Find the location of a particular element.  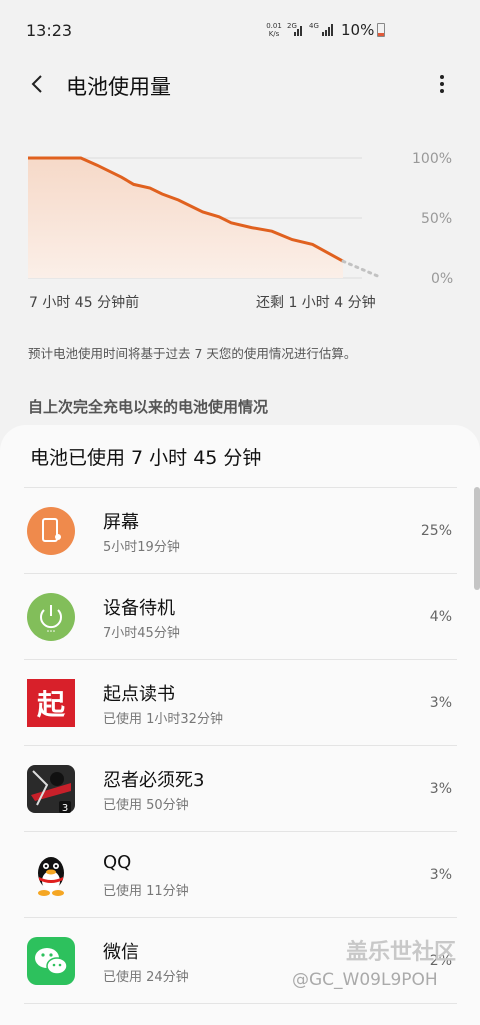

ninja-badge: 3 is located at coordinates (65, 808).